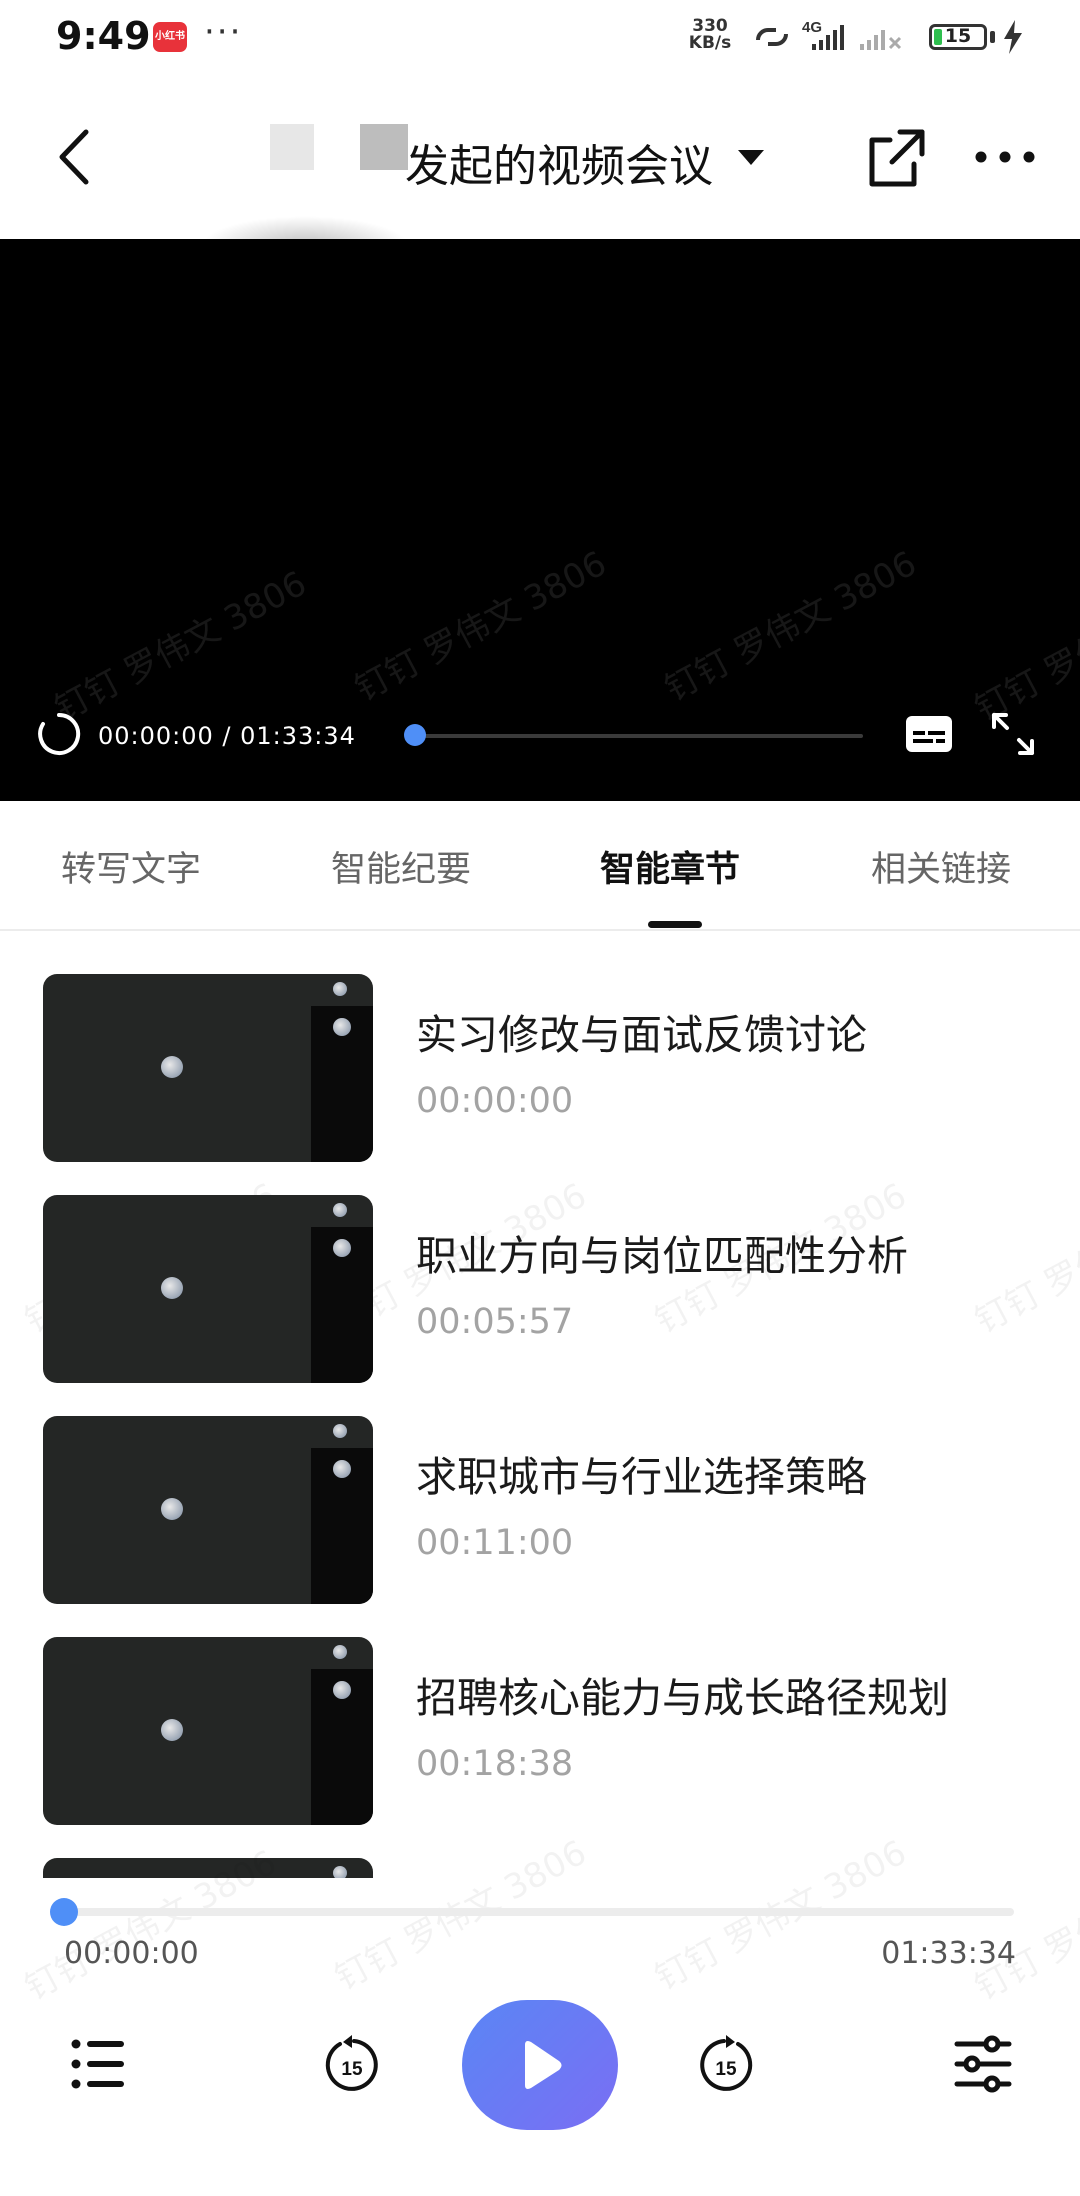 The height and width of the screenshot is (2196, 1080). Describe the element at coordinates (540, 38) in the screenshot. I see `status-bar: 9:49 小红书 ··· 330 KB/s 4G 15` at that location.